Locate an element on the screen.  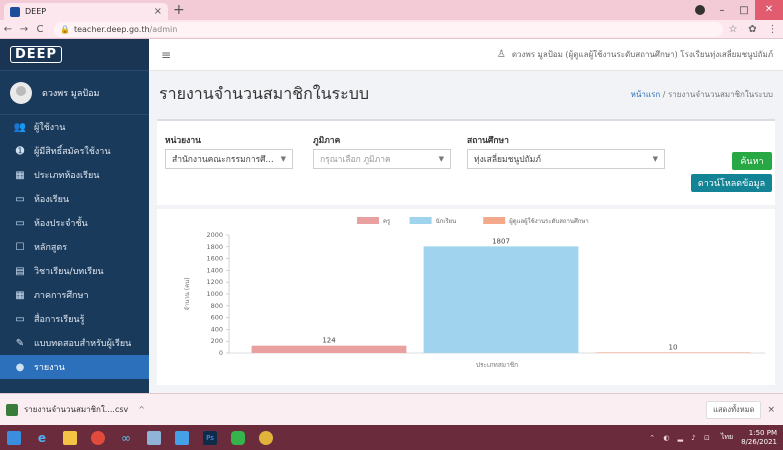
region-select-placeholder: กรุณาเลือก ภูมิภาค is located at coordinates (355, 160).